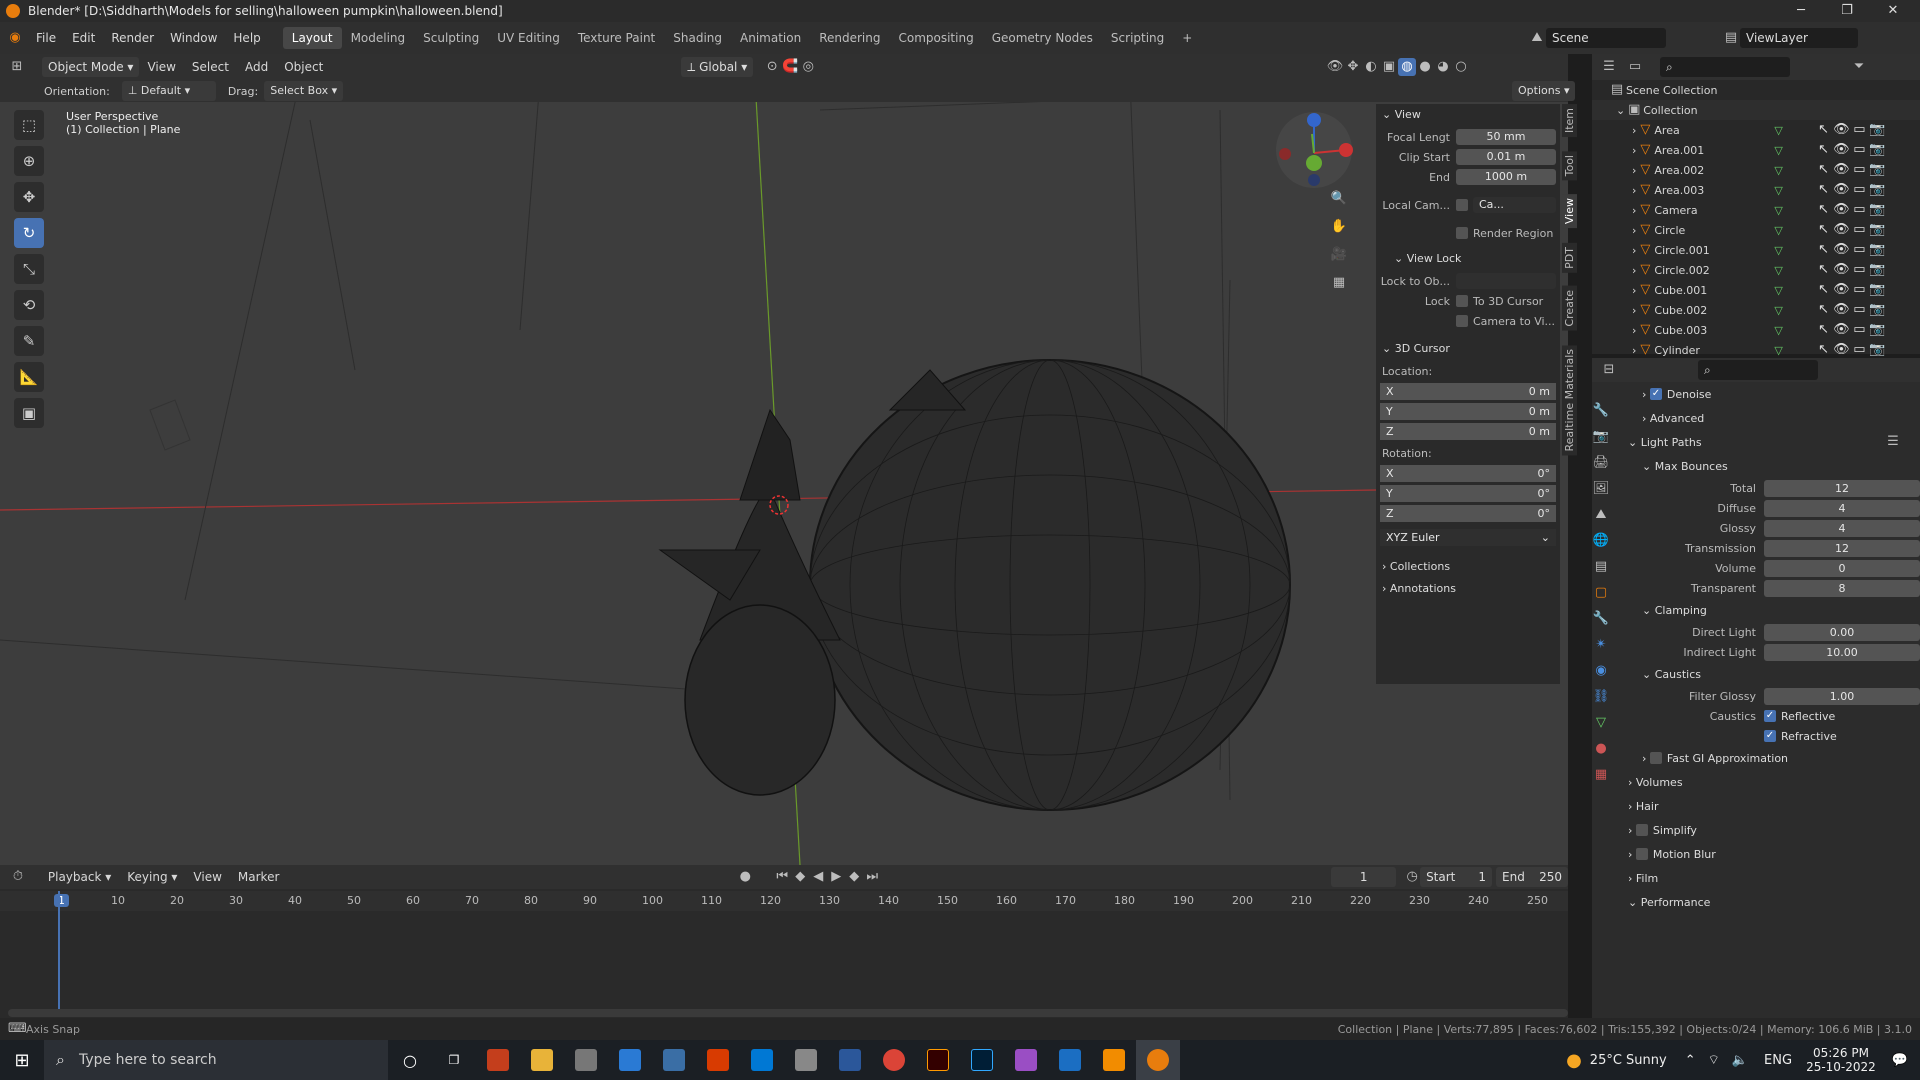 The image size is (1920, 1080). What do you see at coordinates (1468, 473) in the screenshot?
I see `rotation-field: X 0°` at bounding box center [1468, 473].